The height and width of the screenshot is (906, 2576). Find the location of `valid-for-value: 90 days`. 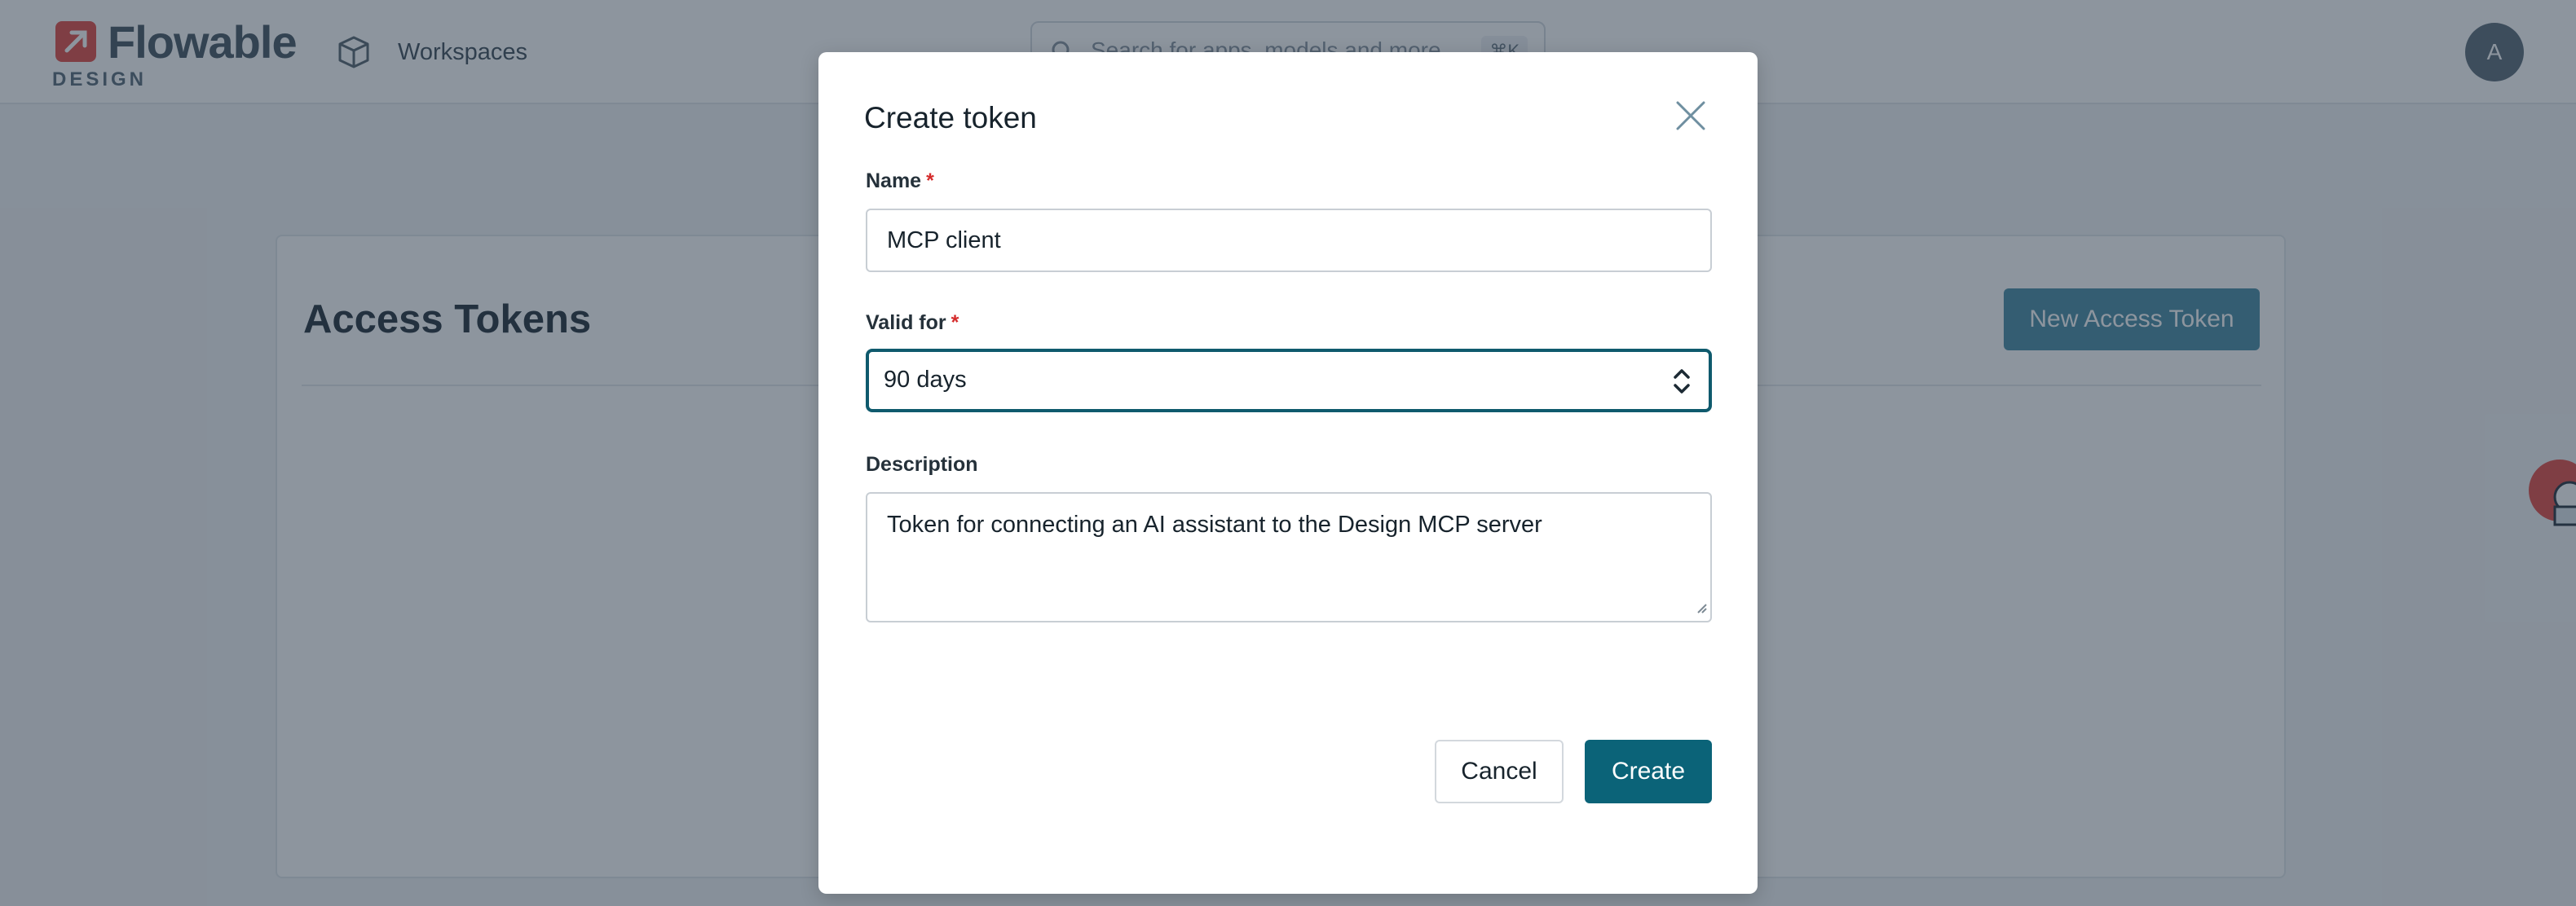

valid-for-value: 90 days is located at coordinates (925, 380).